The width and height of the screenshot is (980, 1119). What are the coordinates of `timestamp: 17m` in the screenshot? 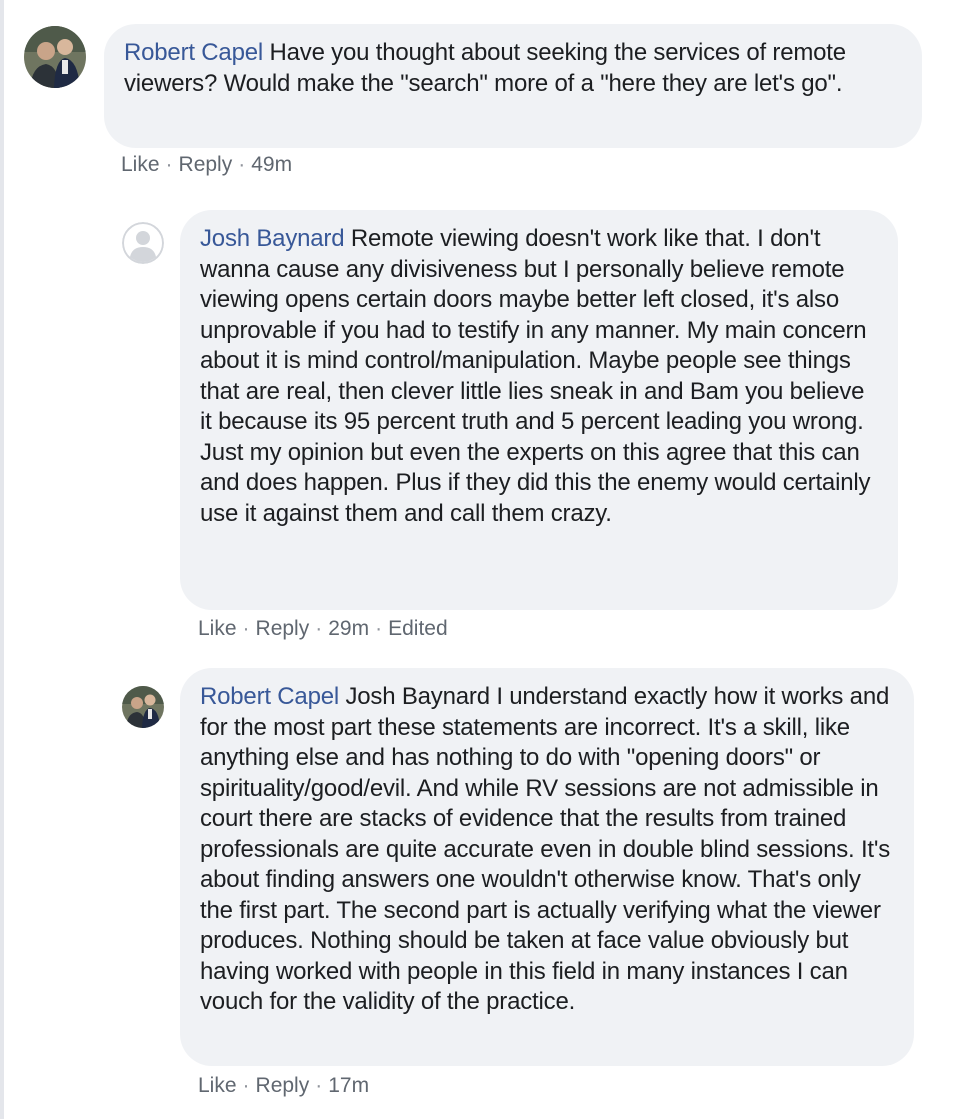 It's located at (348, 1085).